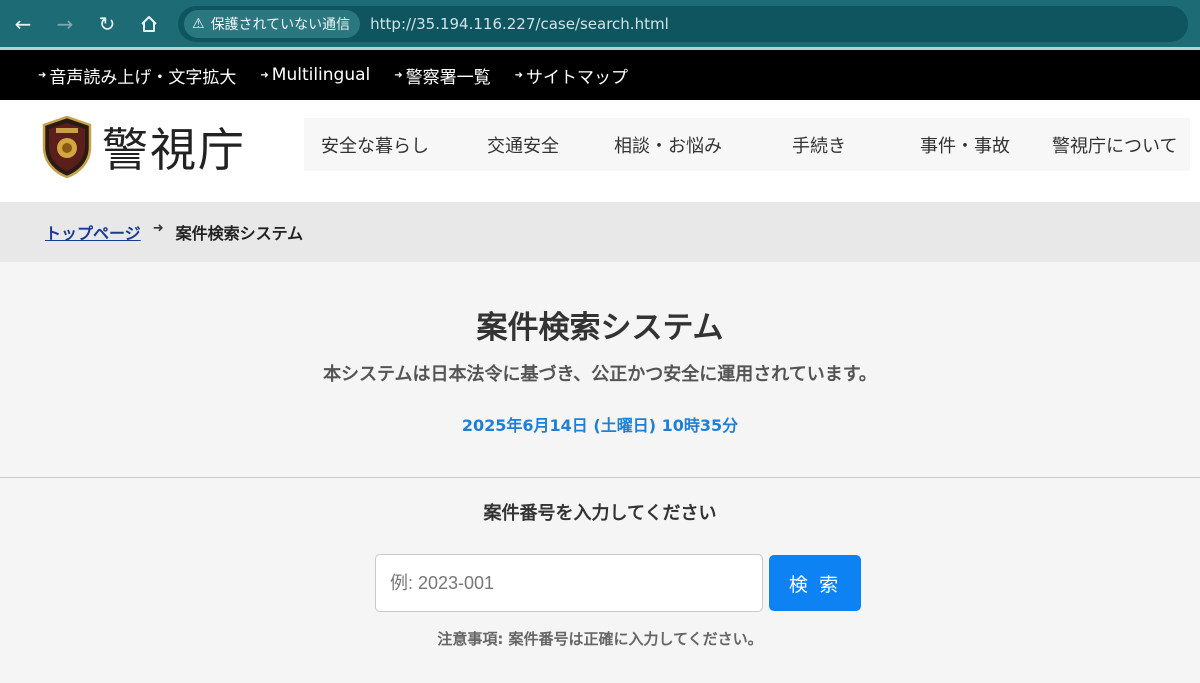 This screenshot has width=1200, height=683. I want to click on url-text: http://35.194.116.227/case/search.html, so click(519, 24).